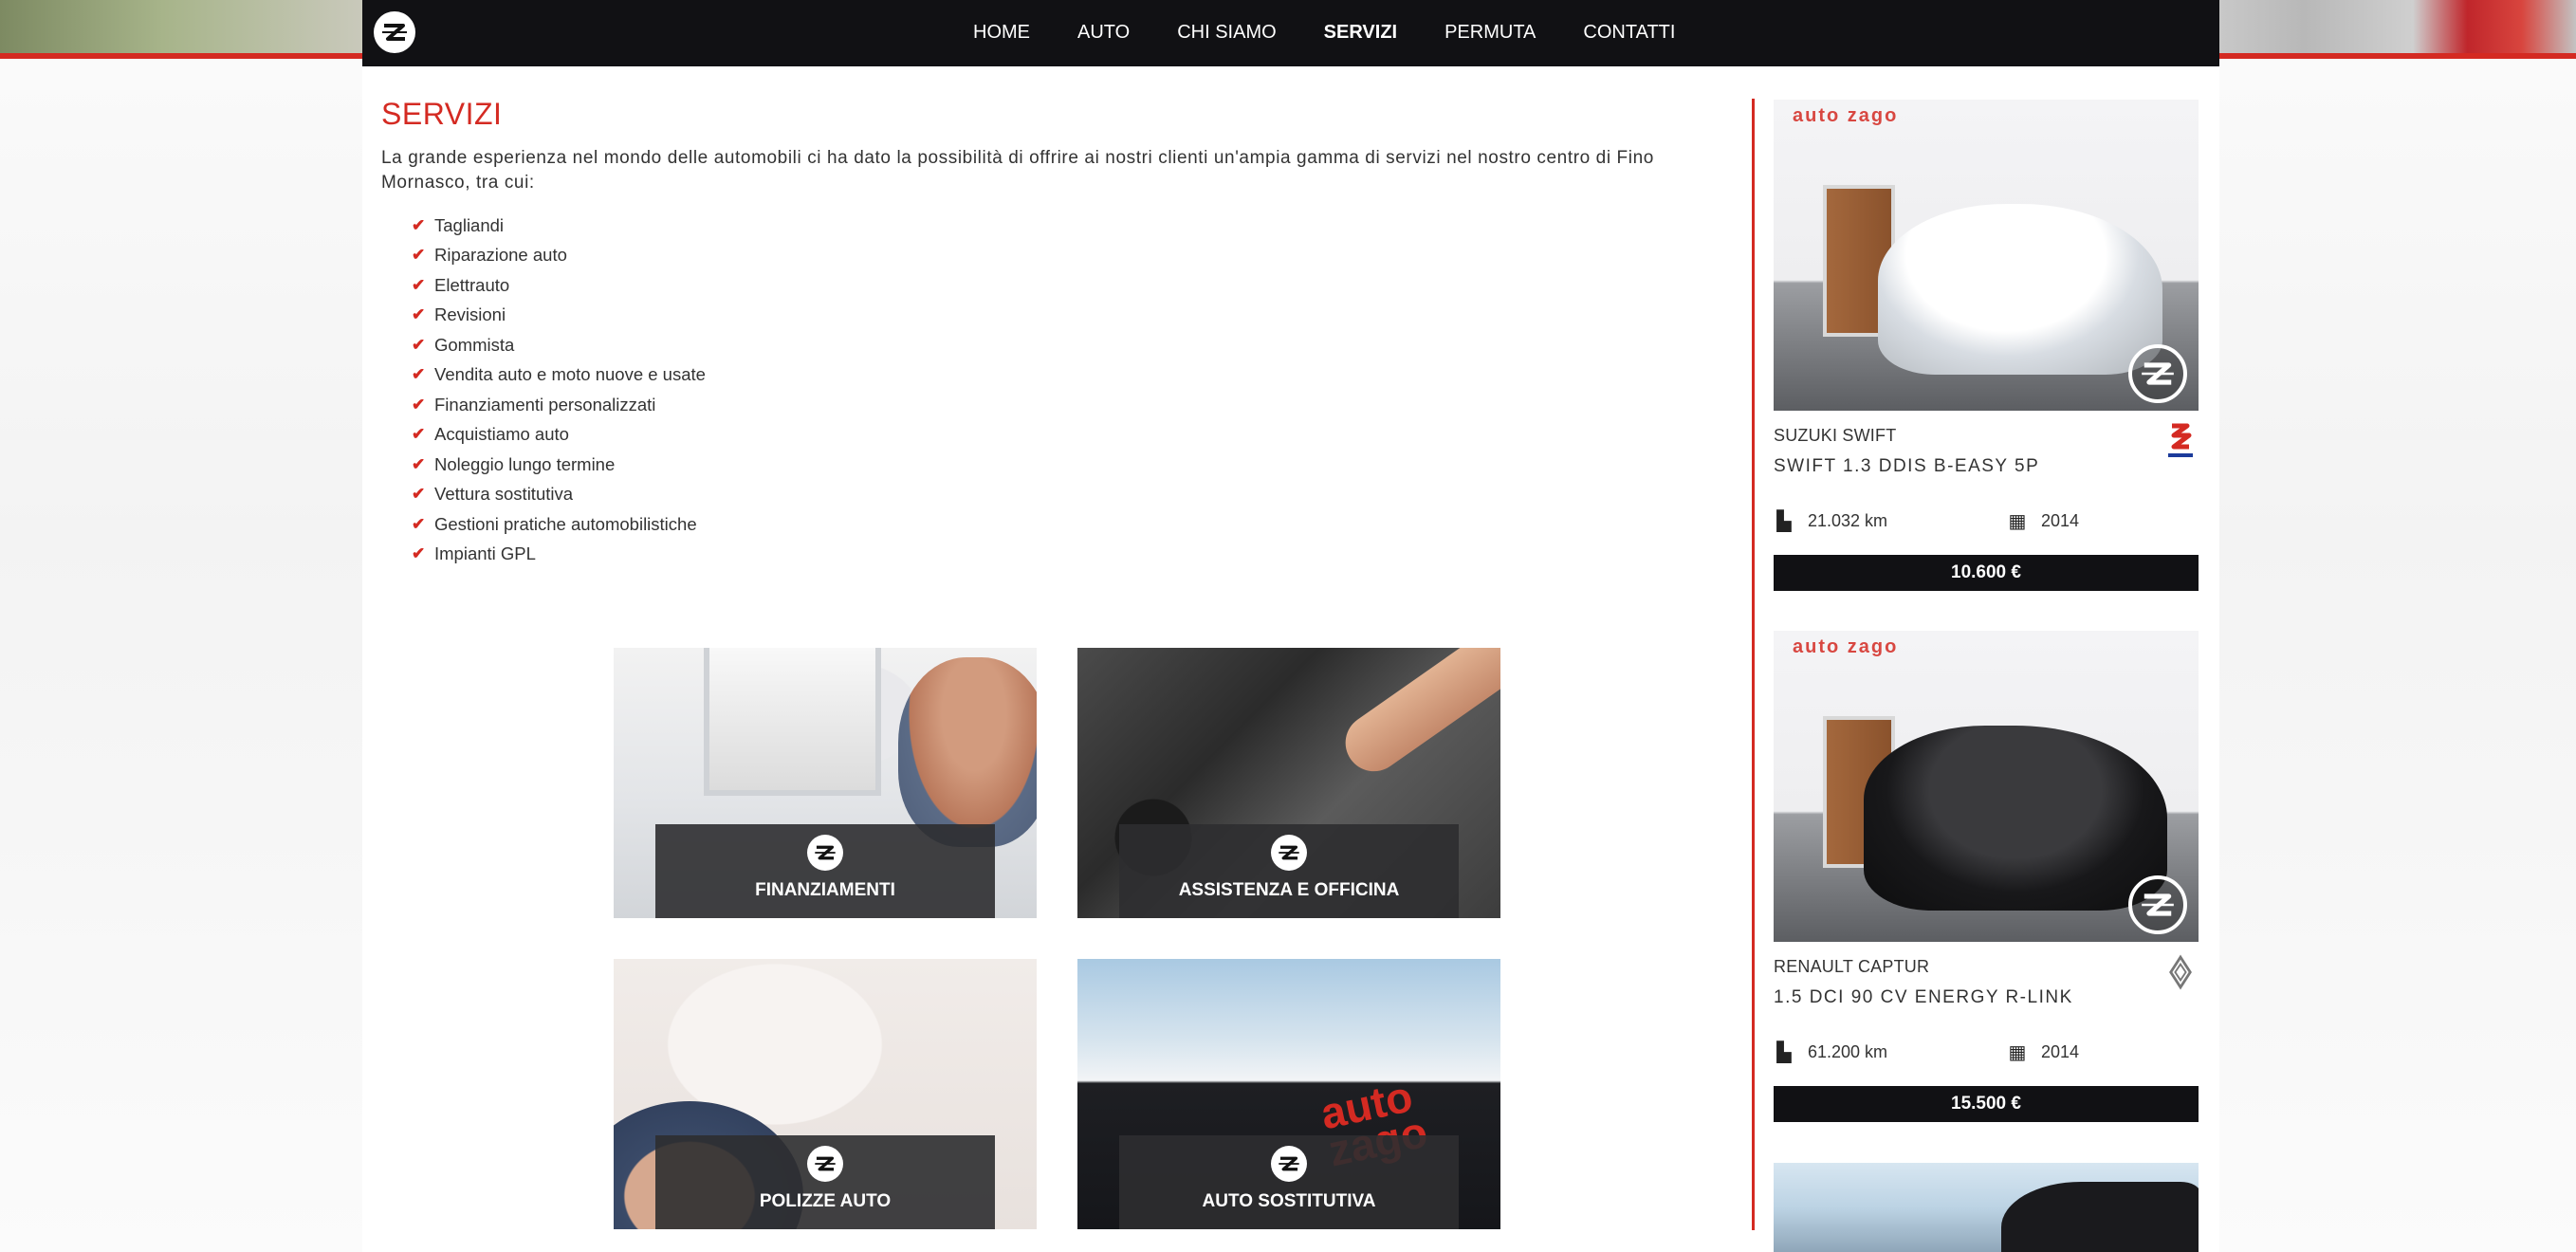 The image size is (2576, 1252). I want to click on list-item: ✔ Noleggio lungo termine, so click(514, 463).